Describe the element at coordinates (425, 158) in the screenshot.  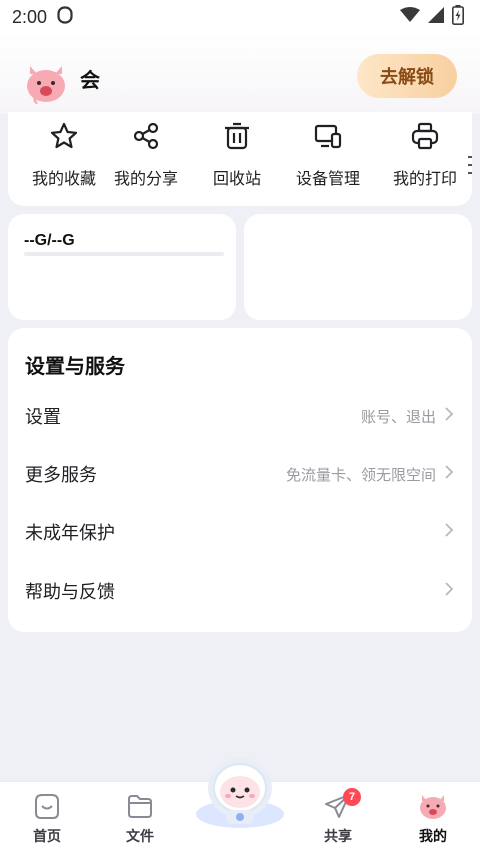
I see `quick-action-print: 我的打印` at that location.